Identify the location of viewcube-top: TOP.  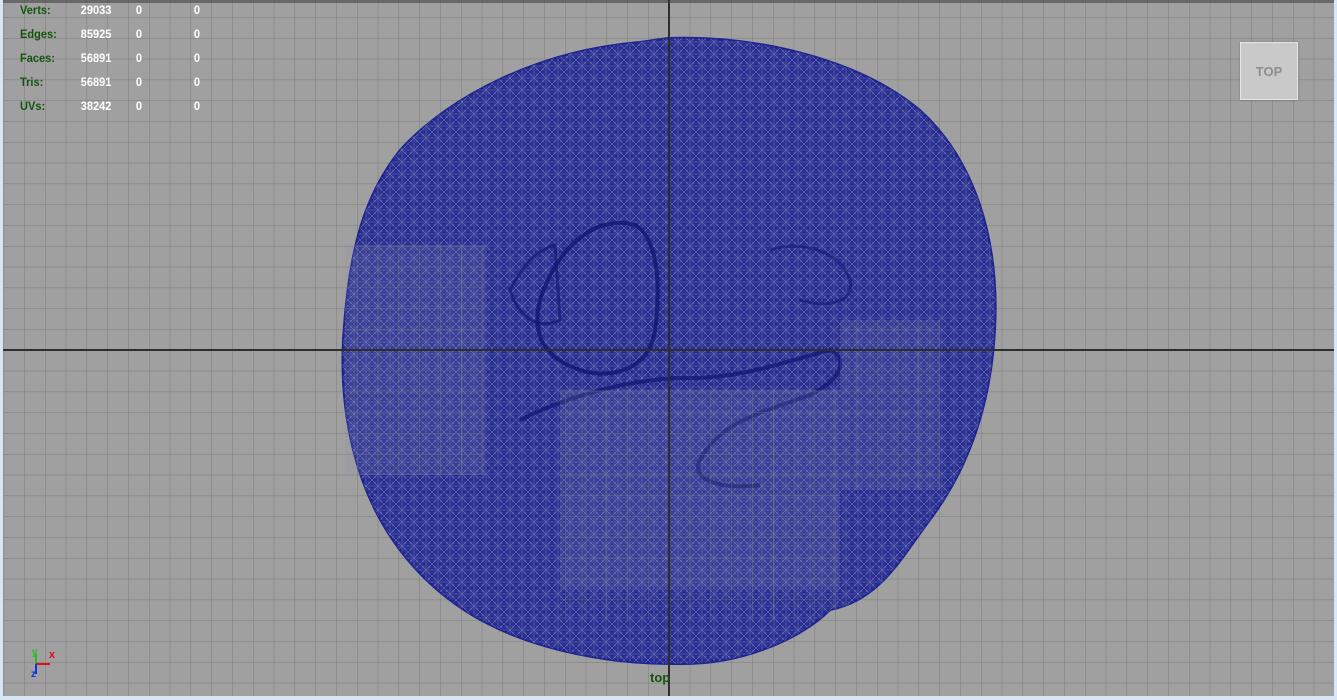
(1269, 71).